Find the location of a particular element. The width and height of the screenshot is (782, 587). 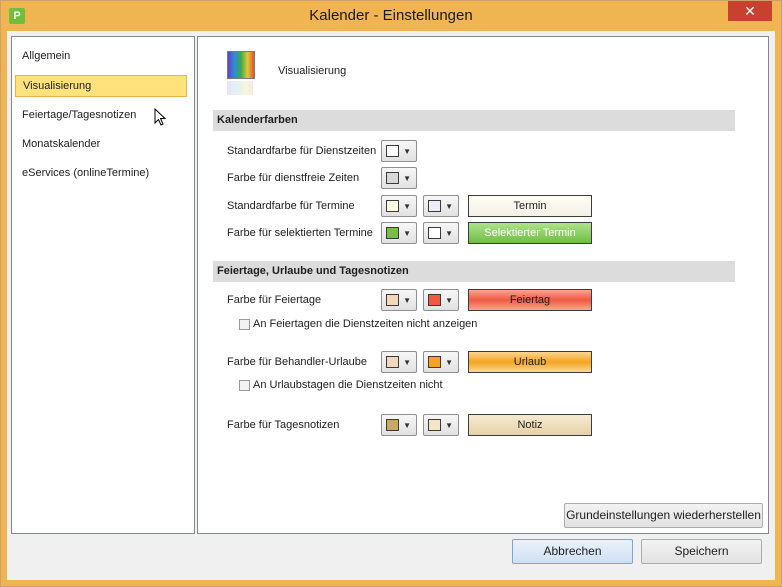

color-picker-termine-text: ▼ is located at coordinates (399, 206).